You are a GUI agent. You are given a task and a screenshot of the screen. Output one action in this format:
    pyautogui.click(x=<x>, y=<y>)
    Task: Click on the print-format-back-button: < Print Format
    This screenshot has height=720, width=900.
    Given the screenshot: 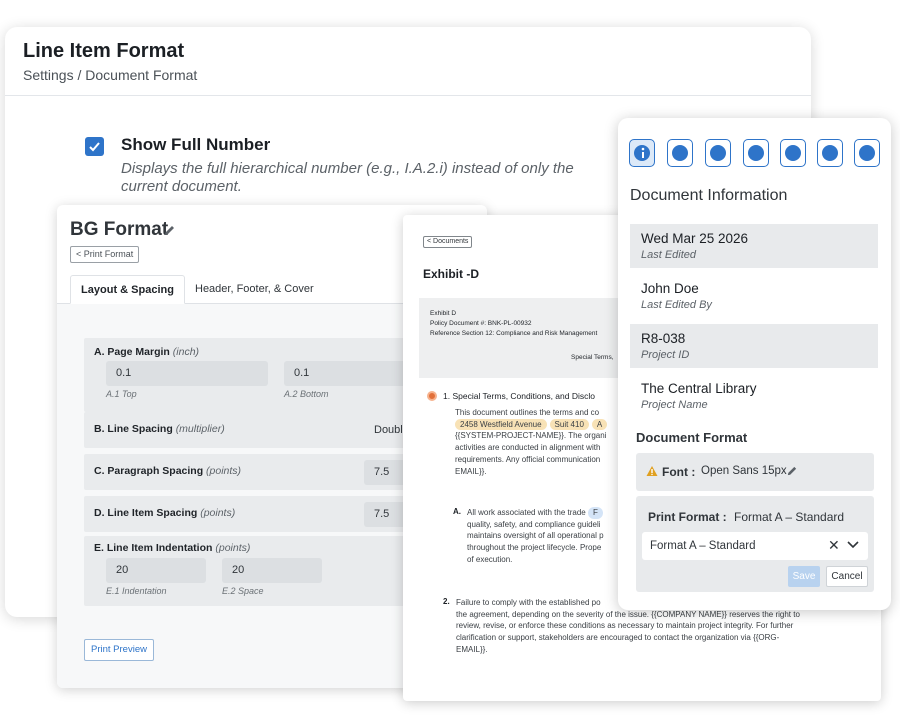 What is the action you would take?
    pyautogui.click(x=105, y=254)
    